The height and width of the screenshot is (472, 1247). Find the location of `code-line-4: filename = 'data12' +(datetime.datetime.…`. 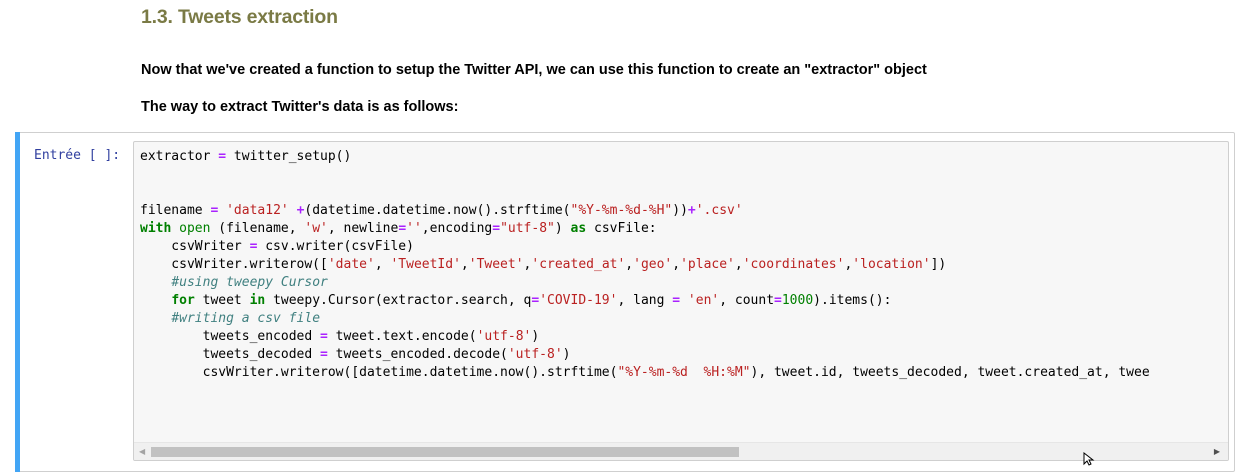

code-line-4: filename = 'data12' +(datetime.datetime.… is located at coordinates (441, 210).